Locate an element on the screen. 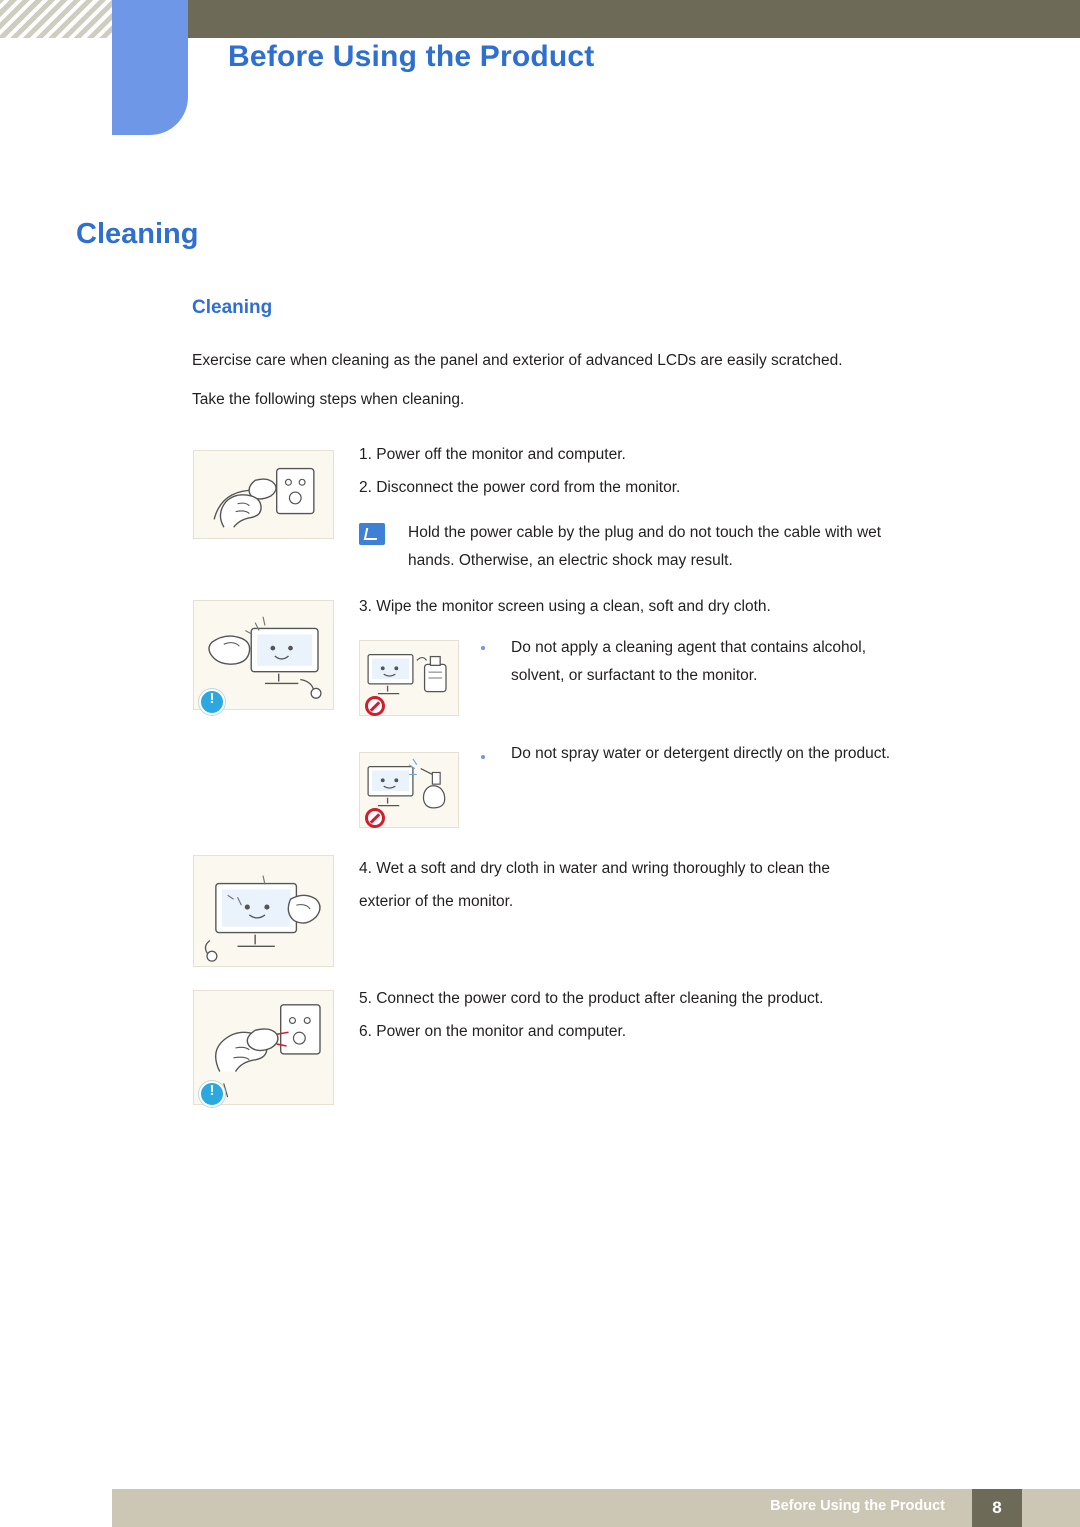 Image resolution: width=1080 pixels, height=1527 pixels. page-title: Cleaning is located at coordinates (137, 234).